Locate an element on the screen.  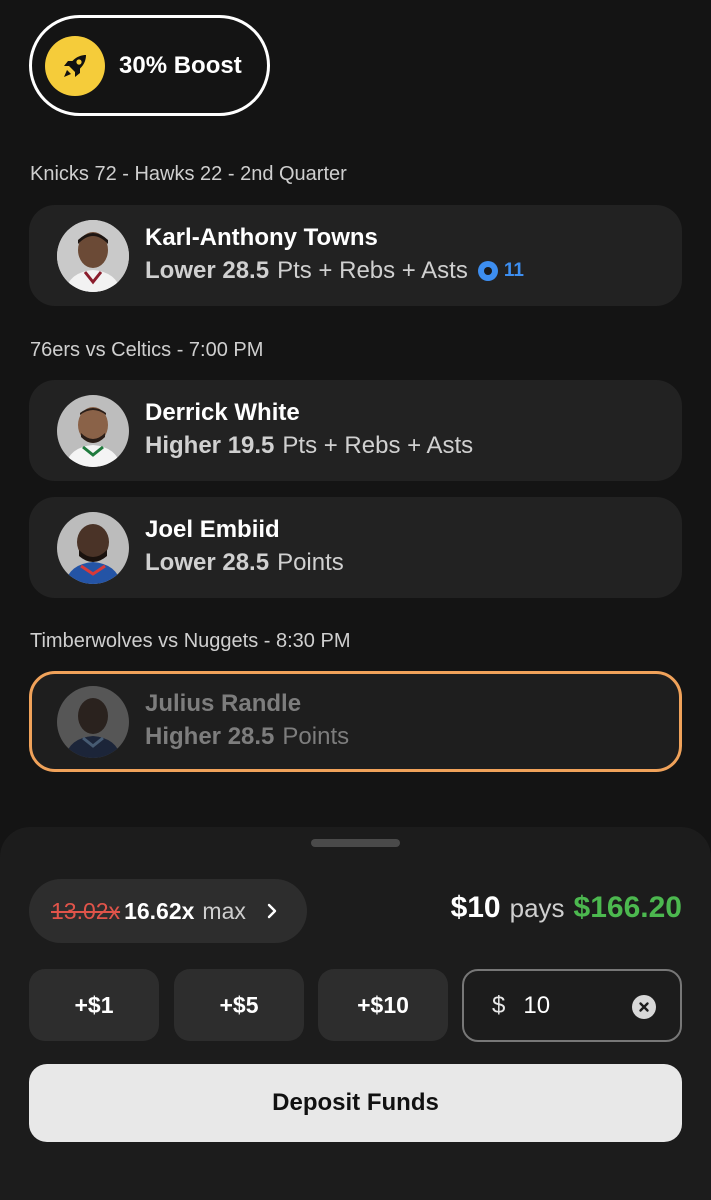
payout-summary: $10 pays $166.20 is located at coordinates (566, 908).